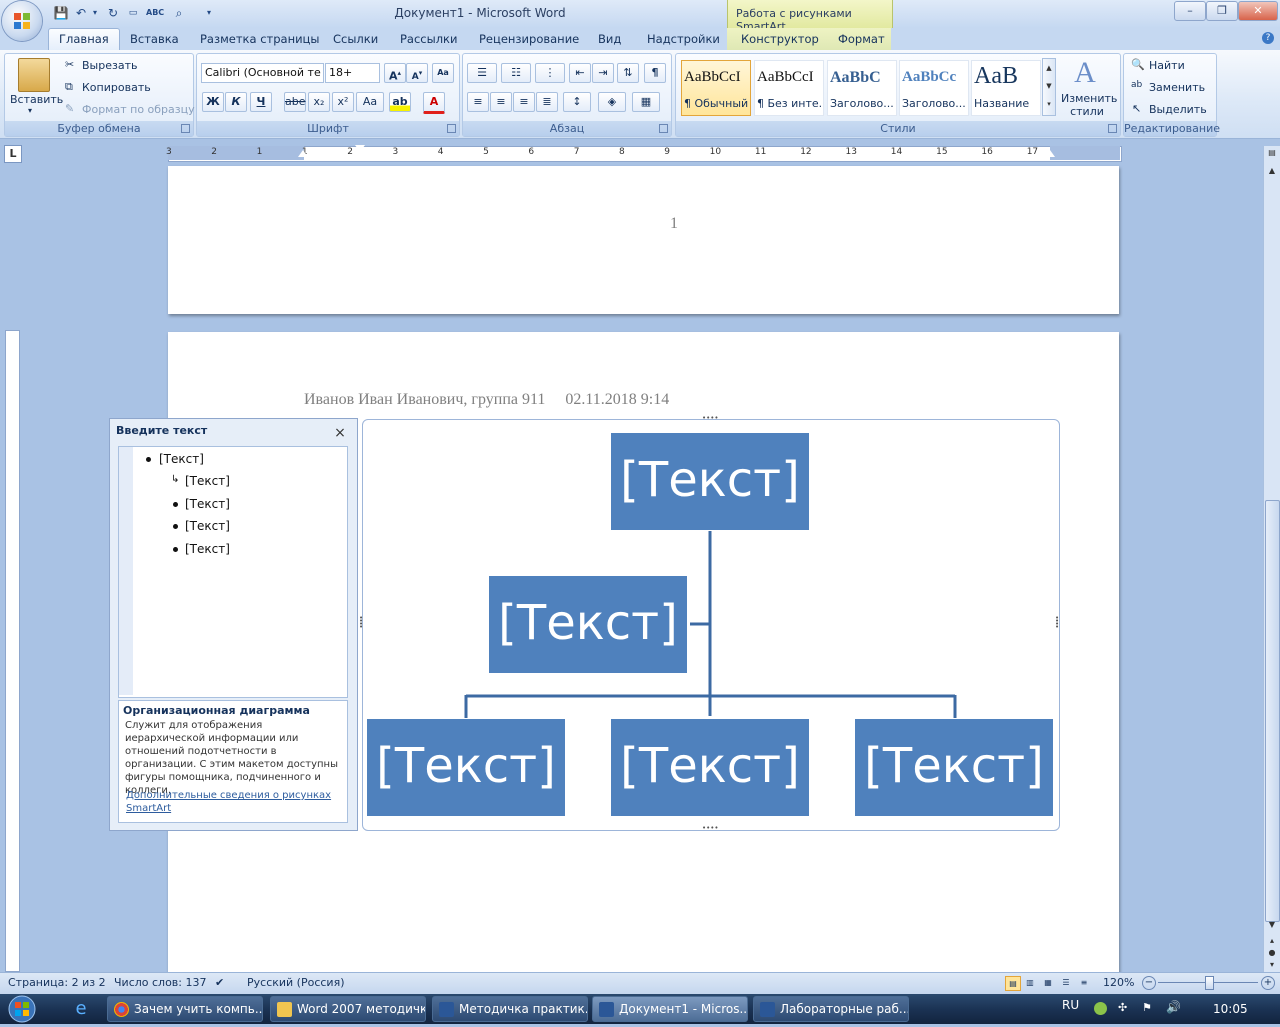  I want to click on zoom-slider-thumb, so click(1209, 983).